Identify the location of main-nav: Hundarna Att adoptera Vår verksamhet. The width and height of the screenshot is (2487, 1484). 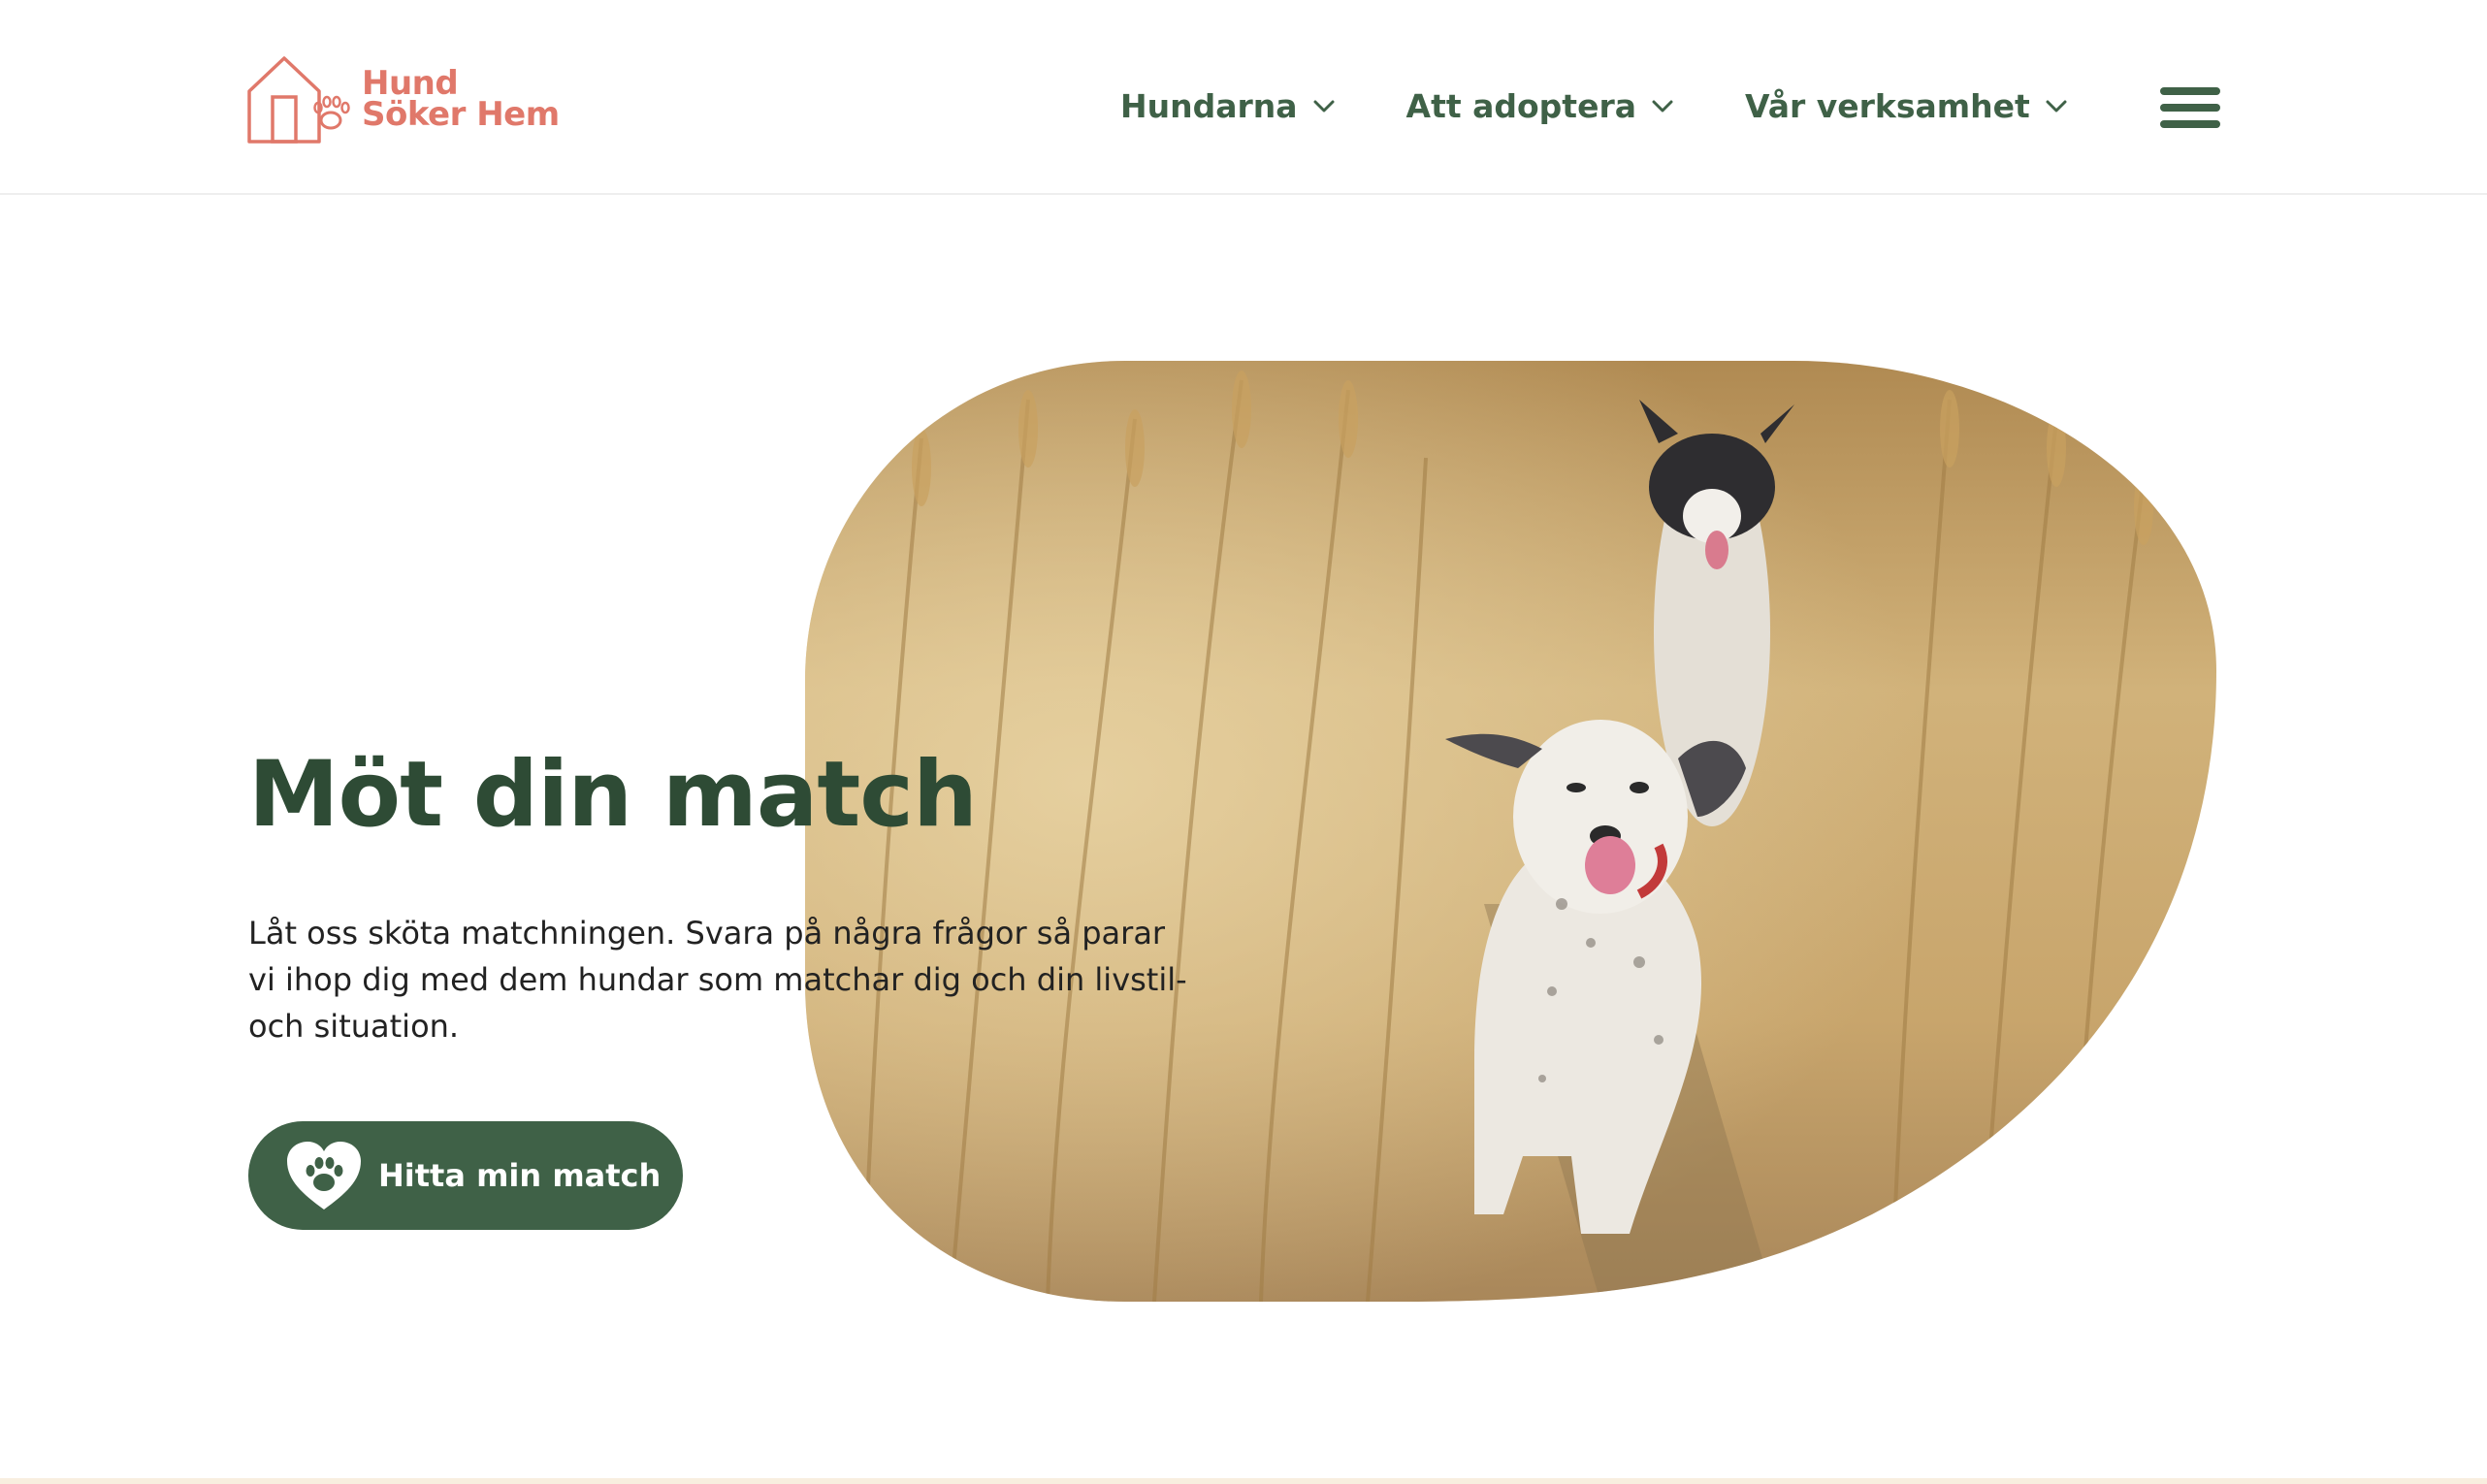
(1593, 106).